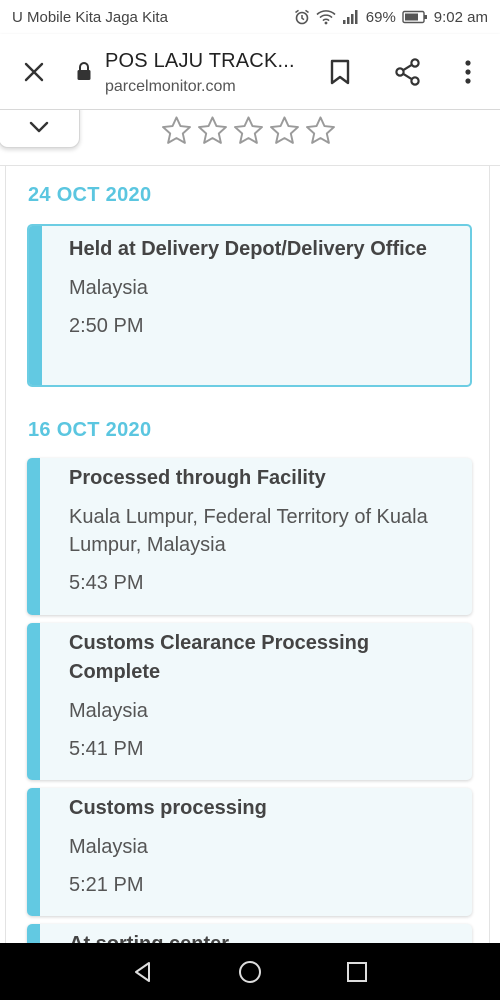 The image size is (500, 1000). I want to click on event-time: 5:21 PM, so click(106, 885).